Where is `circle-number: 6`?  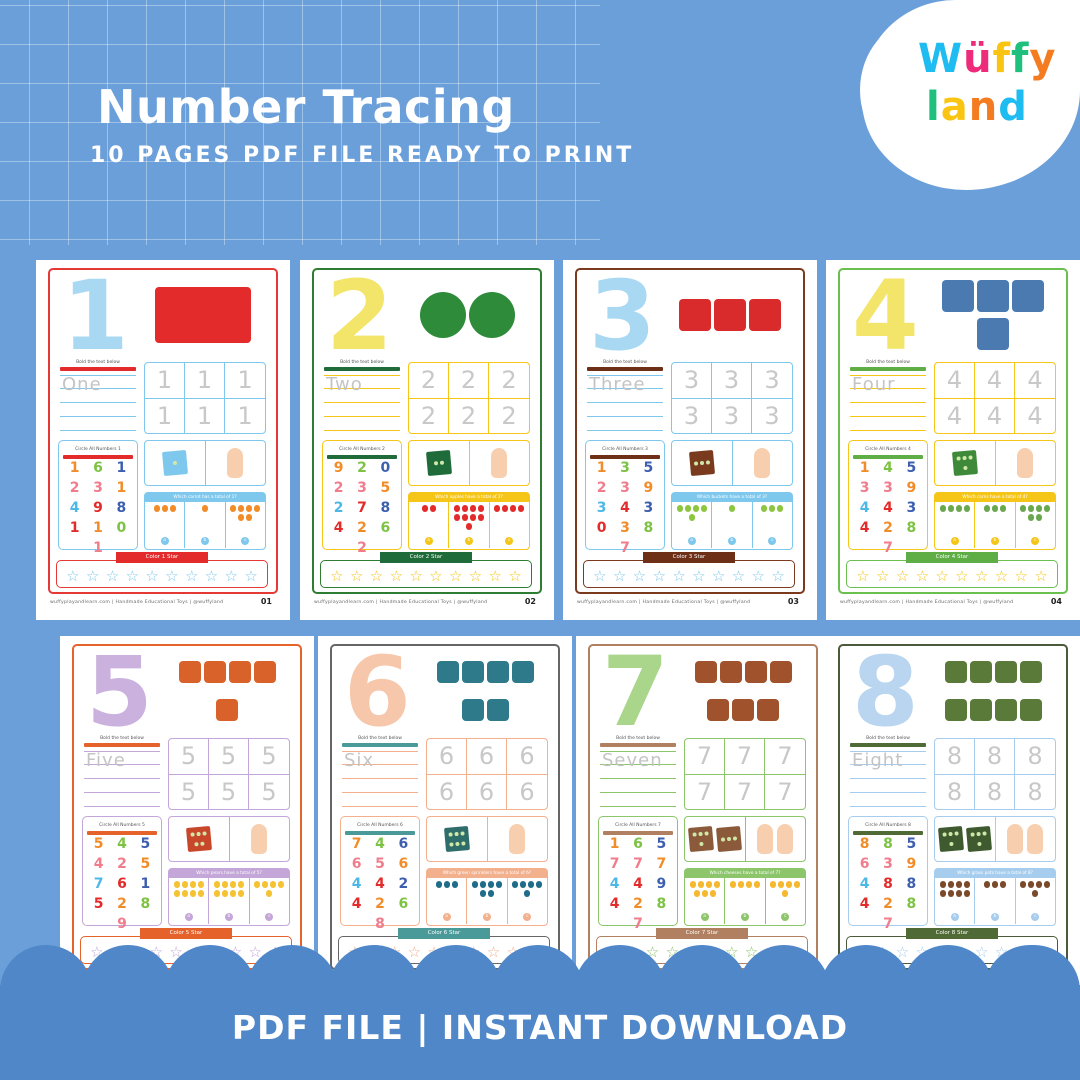
circle-number: 6 is located at coordinates (403, 904).